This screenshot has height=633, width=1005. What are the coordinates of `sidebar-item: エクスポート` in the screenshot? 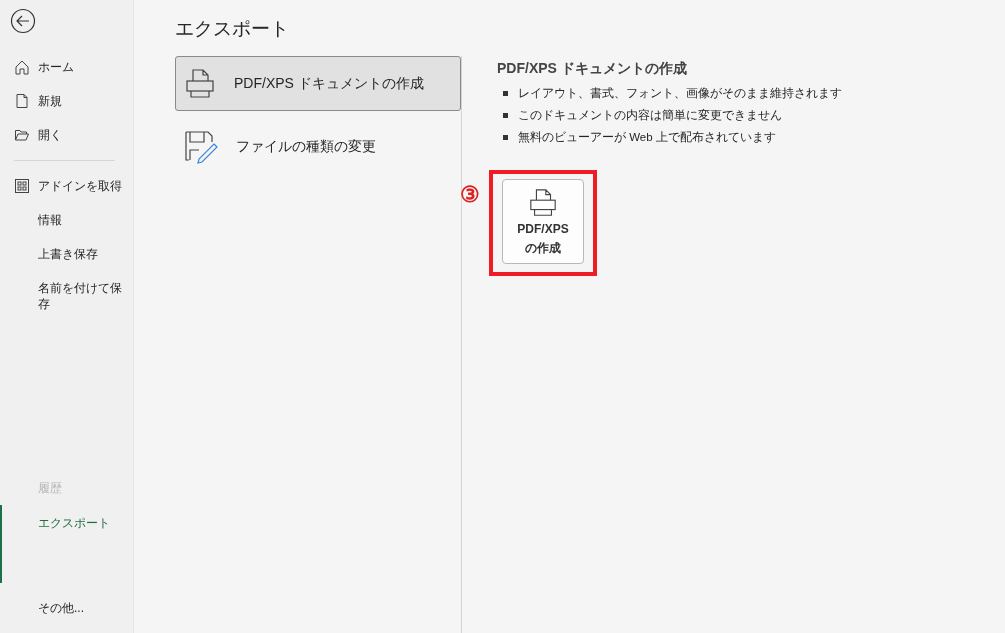 It's located at (66, 544).